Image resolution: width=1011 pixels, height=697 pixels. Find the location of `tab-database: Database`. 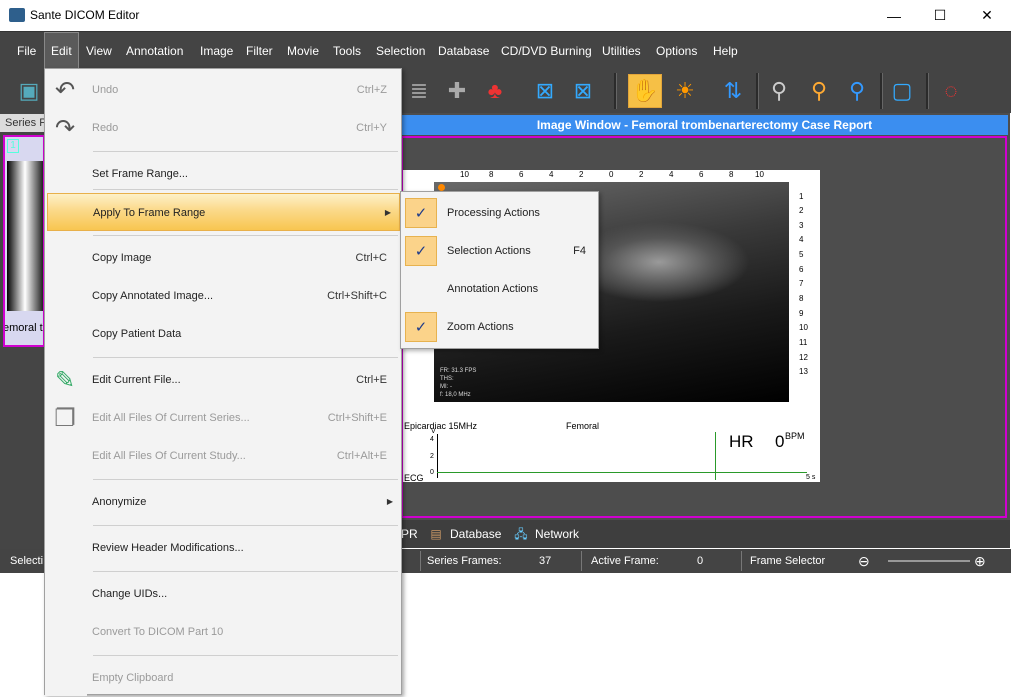

tab-database: Database is located at coordinates (475, 534).